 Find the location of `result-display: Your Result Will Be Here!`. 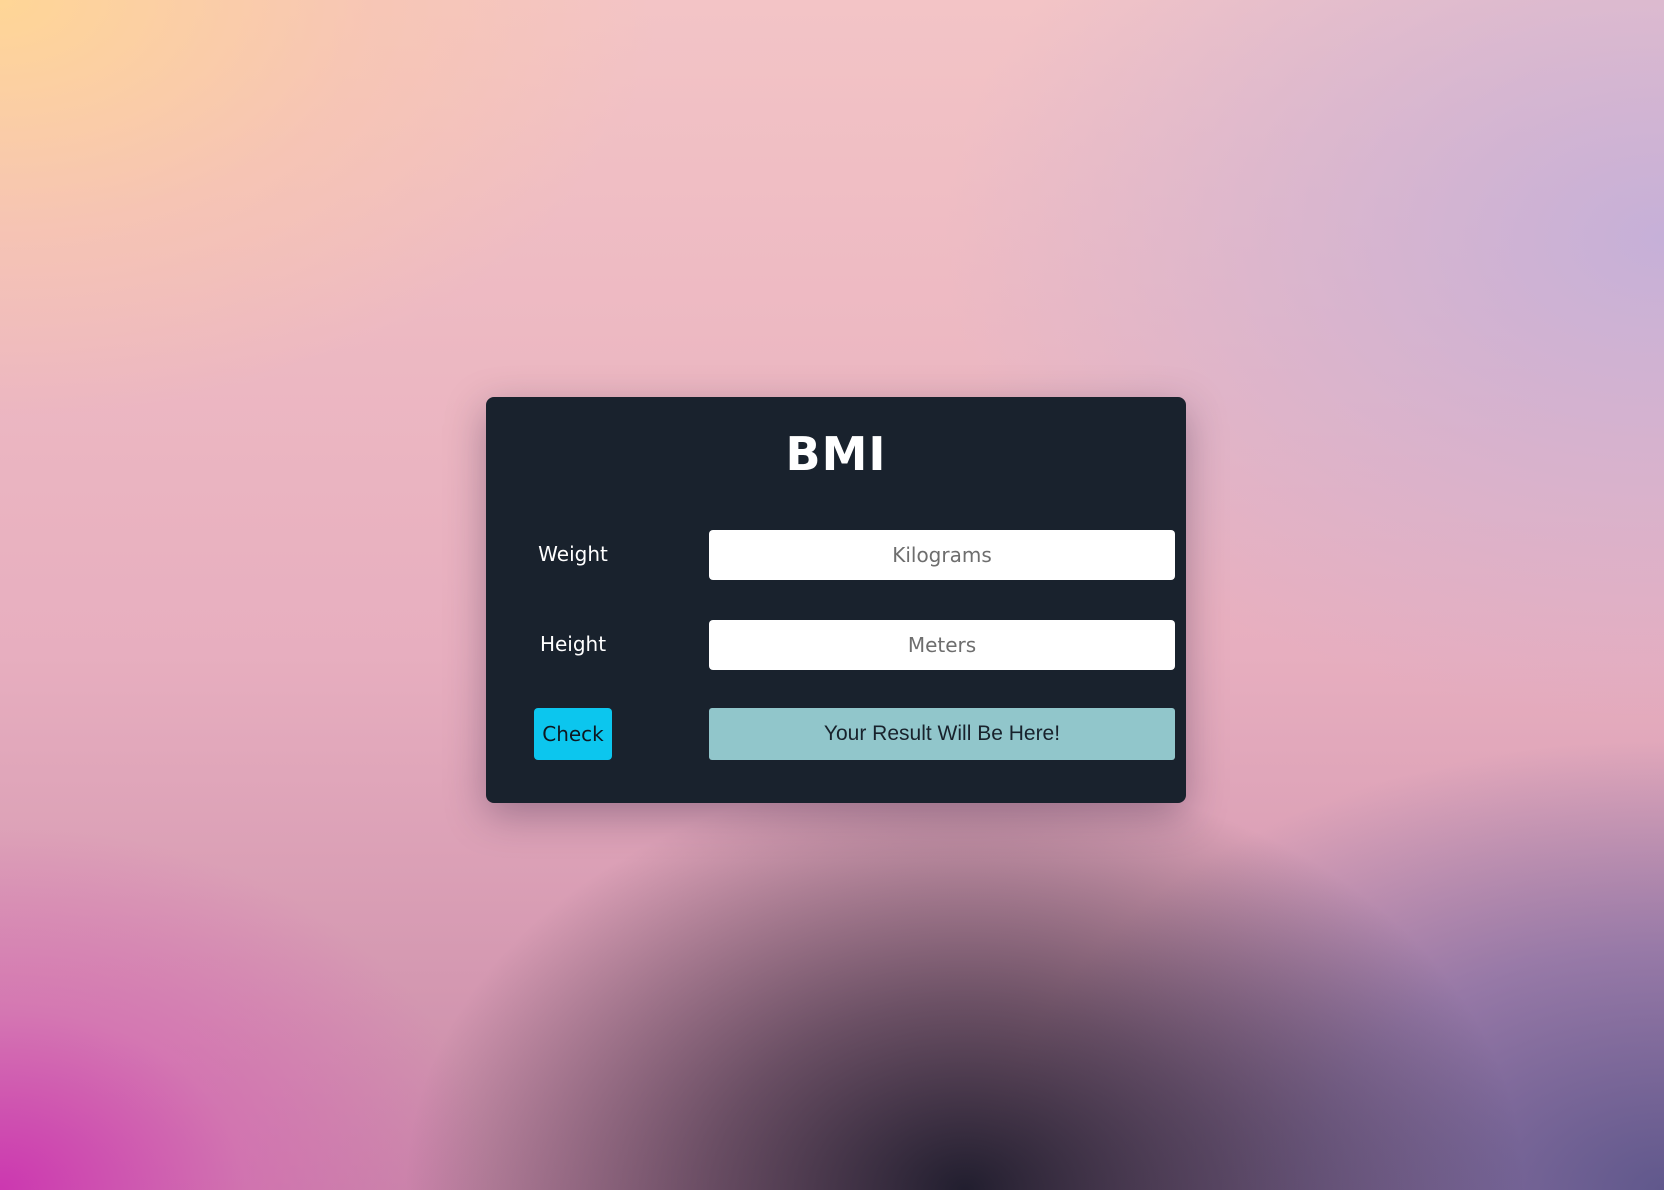

result-display: Your Result Will Be Here! is located at coordinates (942, 734).